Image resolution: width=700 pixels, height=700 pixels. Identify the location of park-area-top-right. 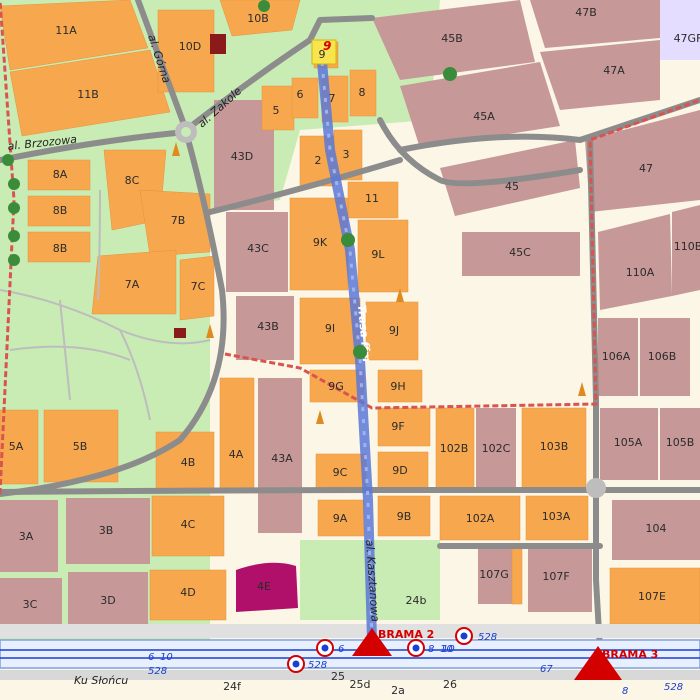
(680, 30).